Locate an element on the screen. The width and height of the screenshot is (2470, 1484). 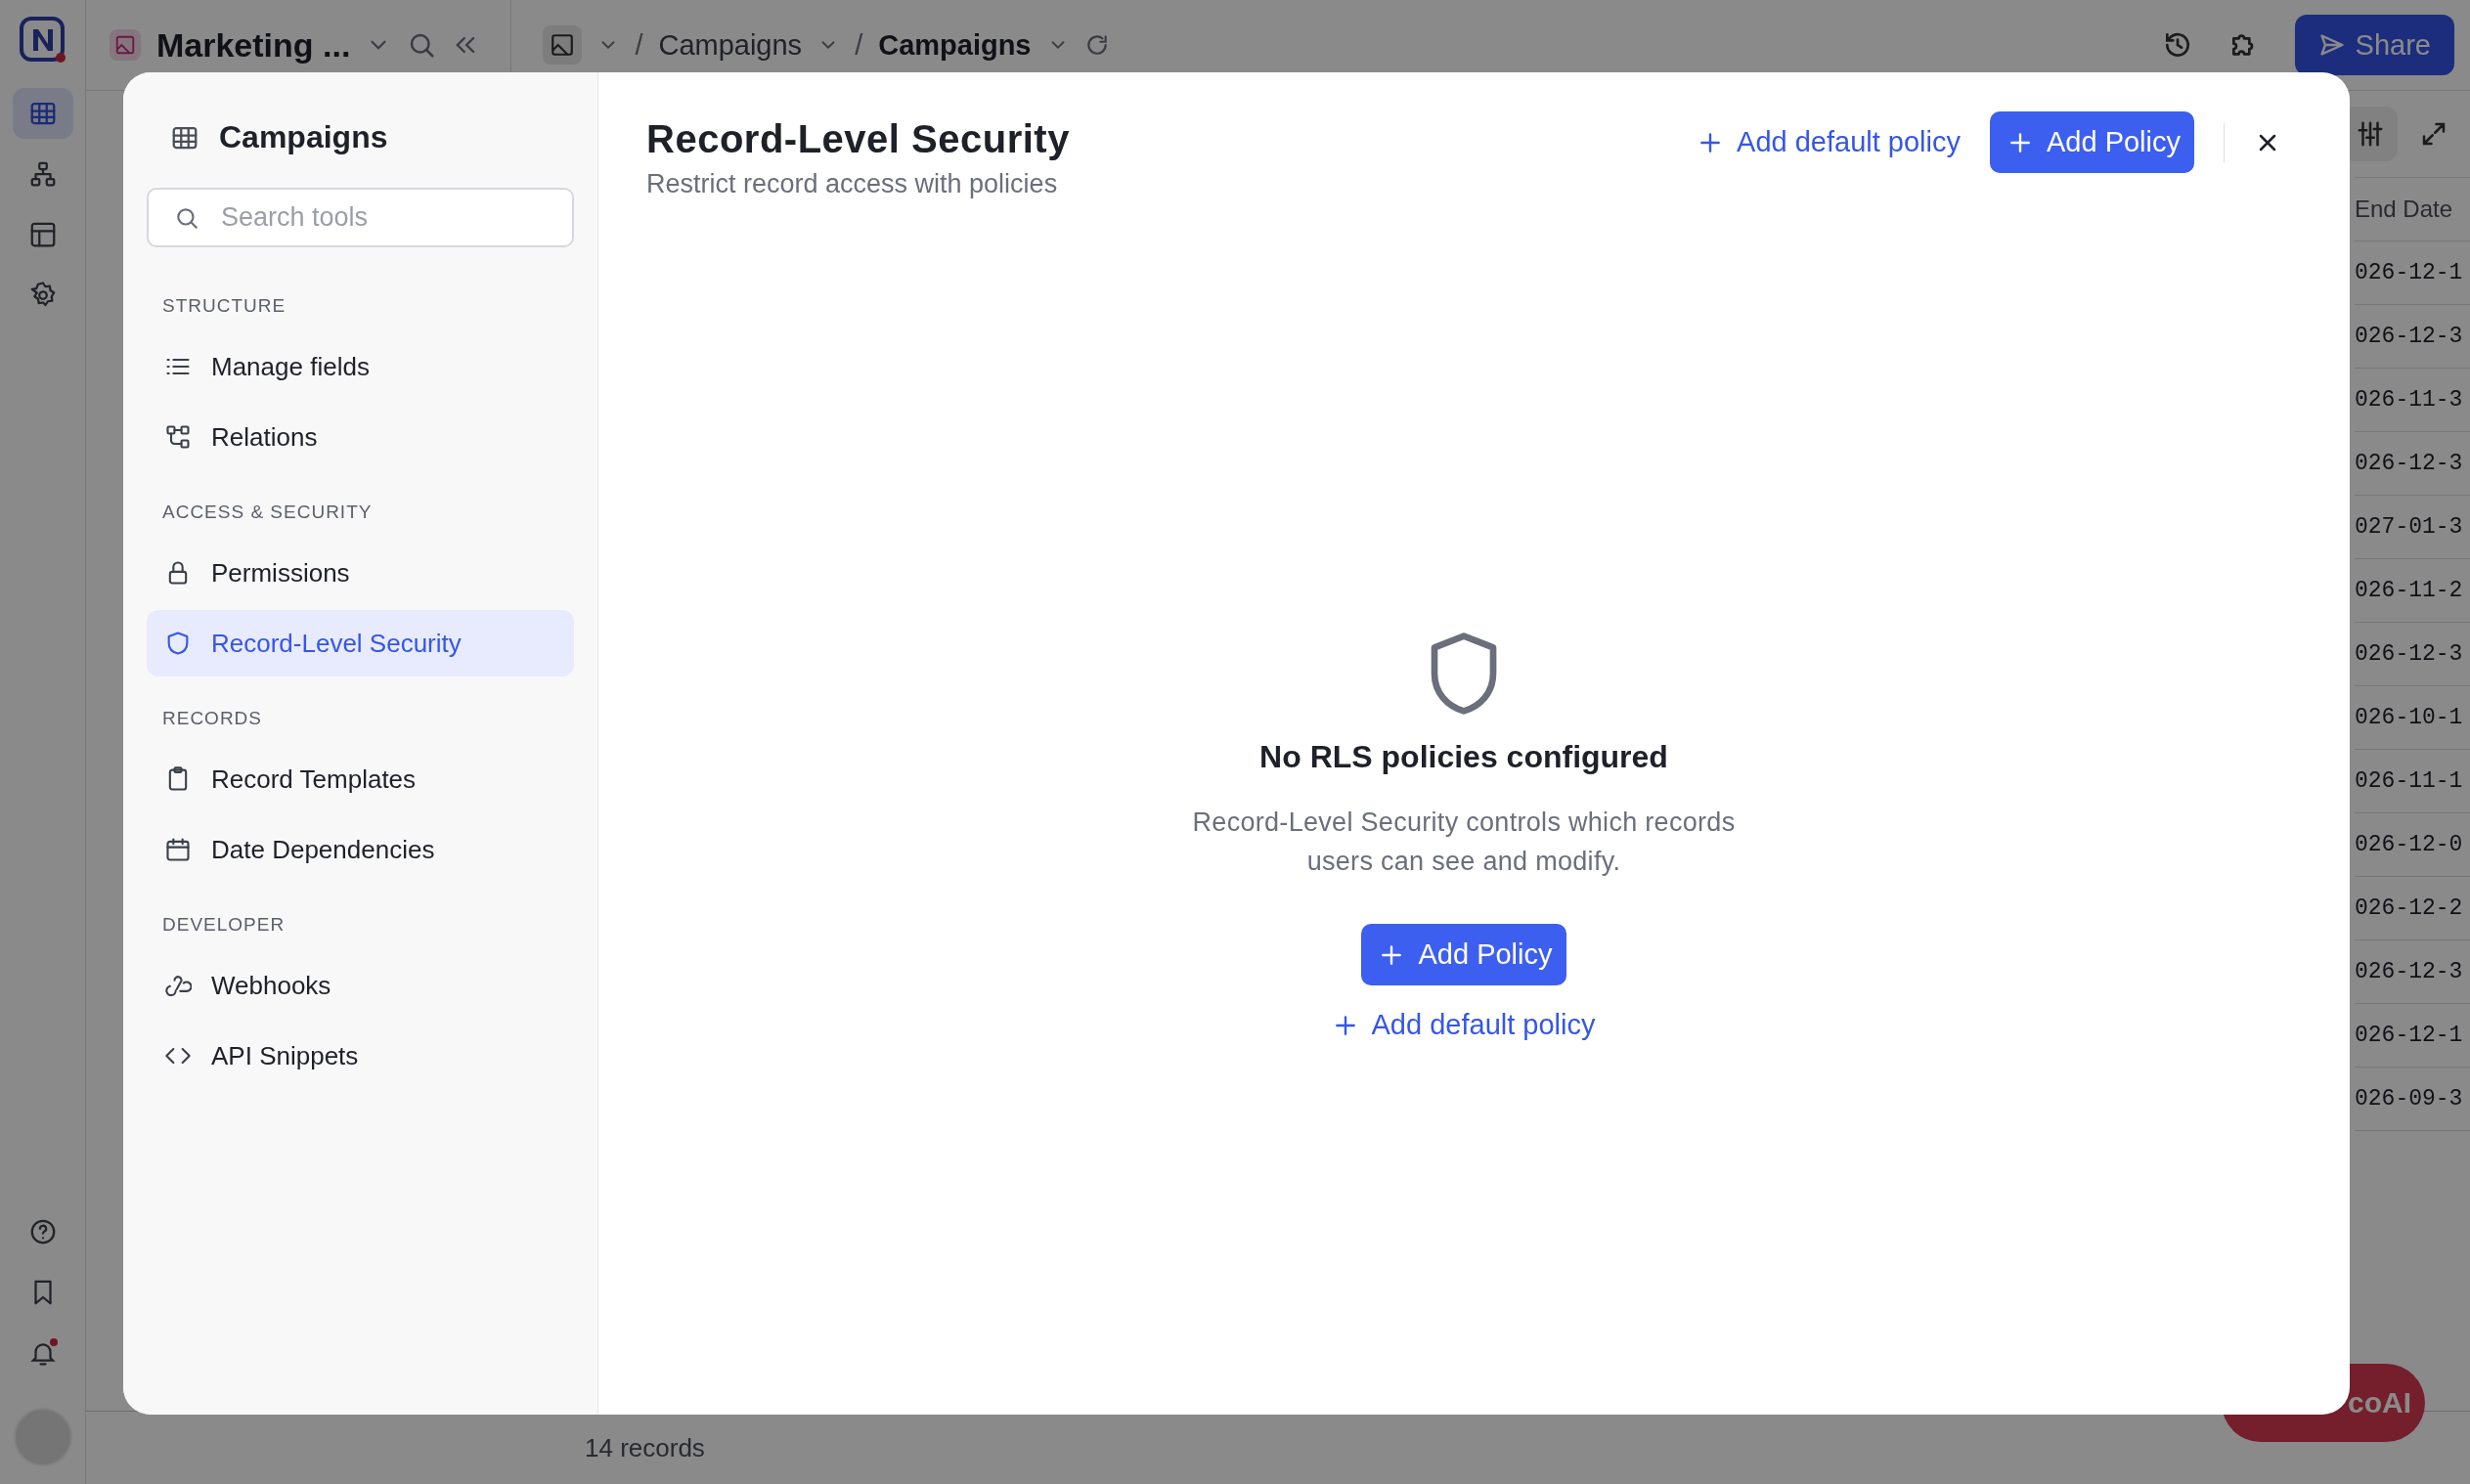
share-button: Share is located at coordinates (2374, 45).